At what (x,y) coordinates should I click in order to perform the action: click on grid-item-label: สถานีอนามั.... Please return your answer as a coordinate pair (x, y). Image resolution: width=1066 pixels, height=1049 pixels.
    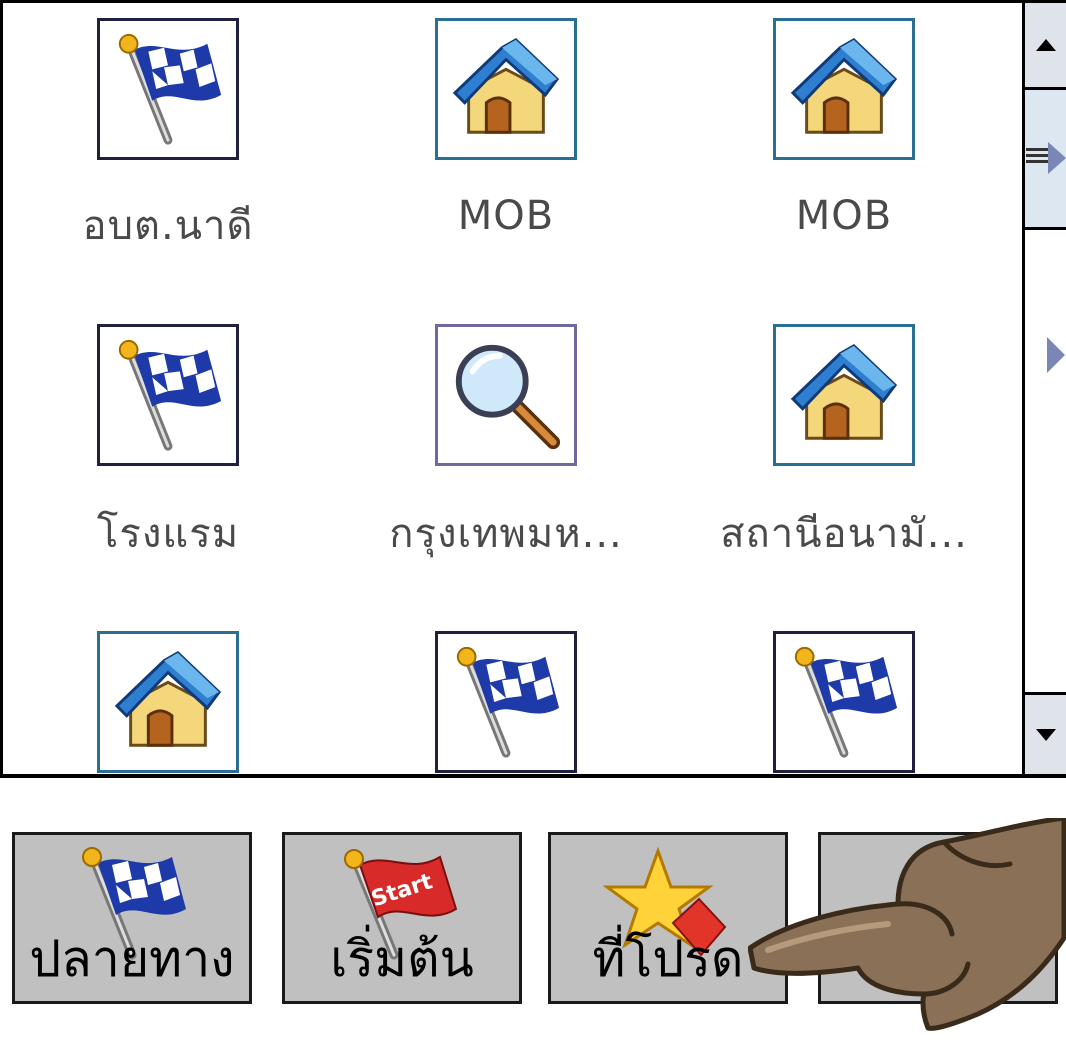
    Looking at the image, I should click on (844, 534).